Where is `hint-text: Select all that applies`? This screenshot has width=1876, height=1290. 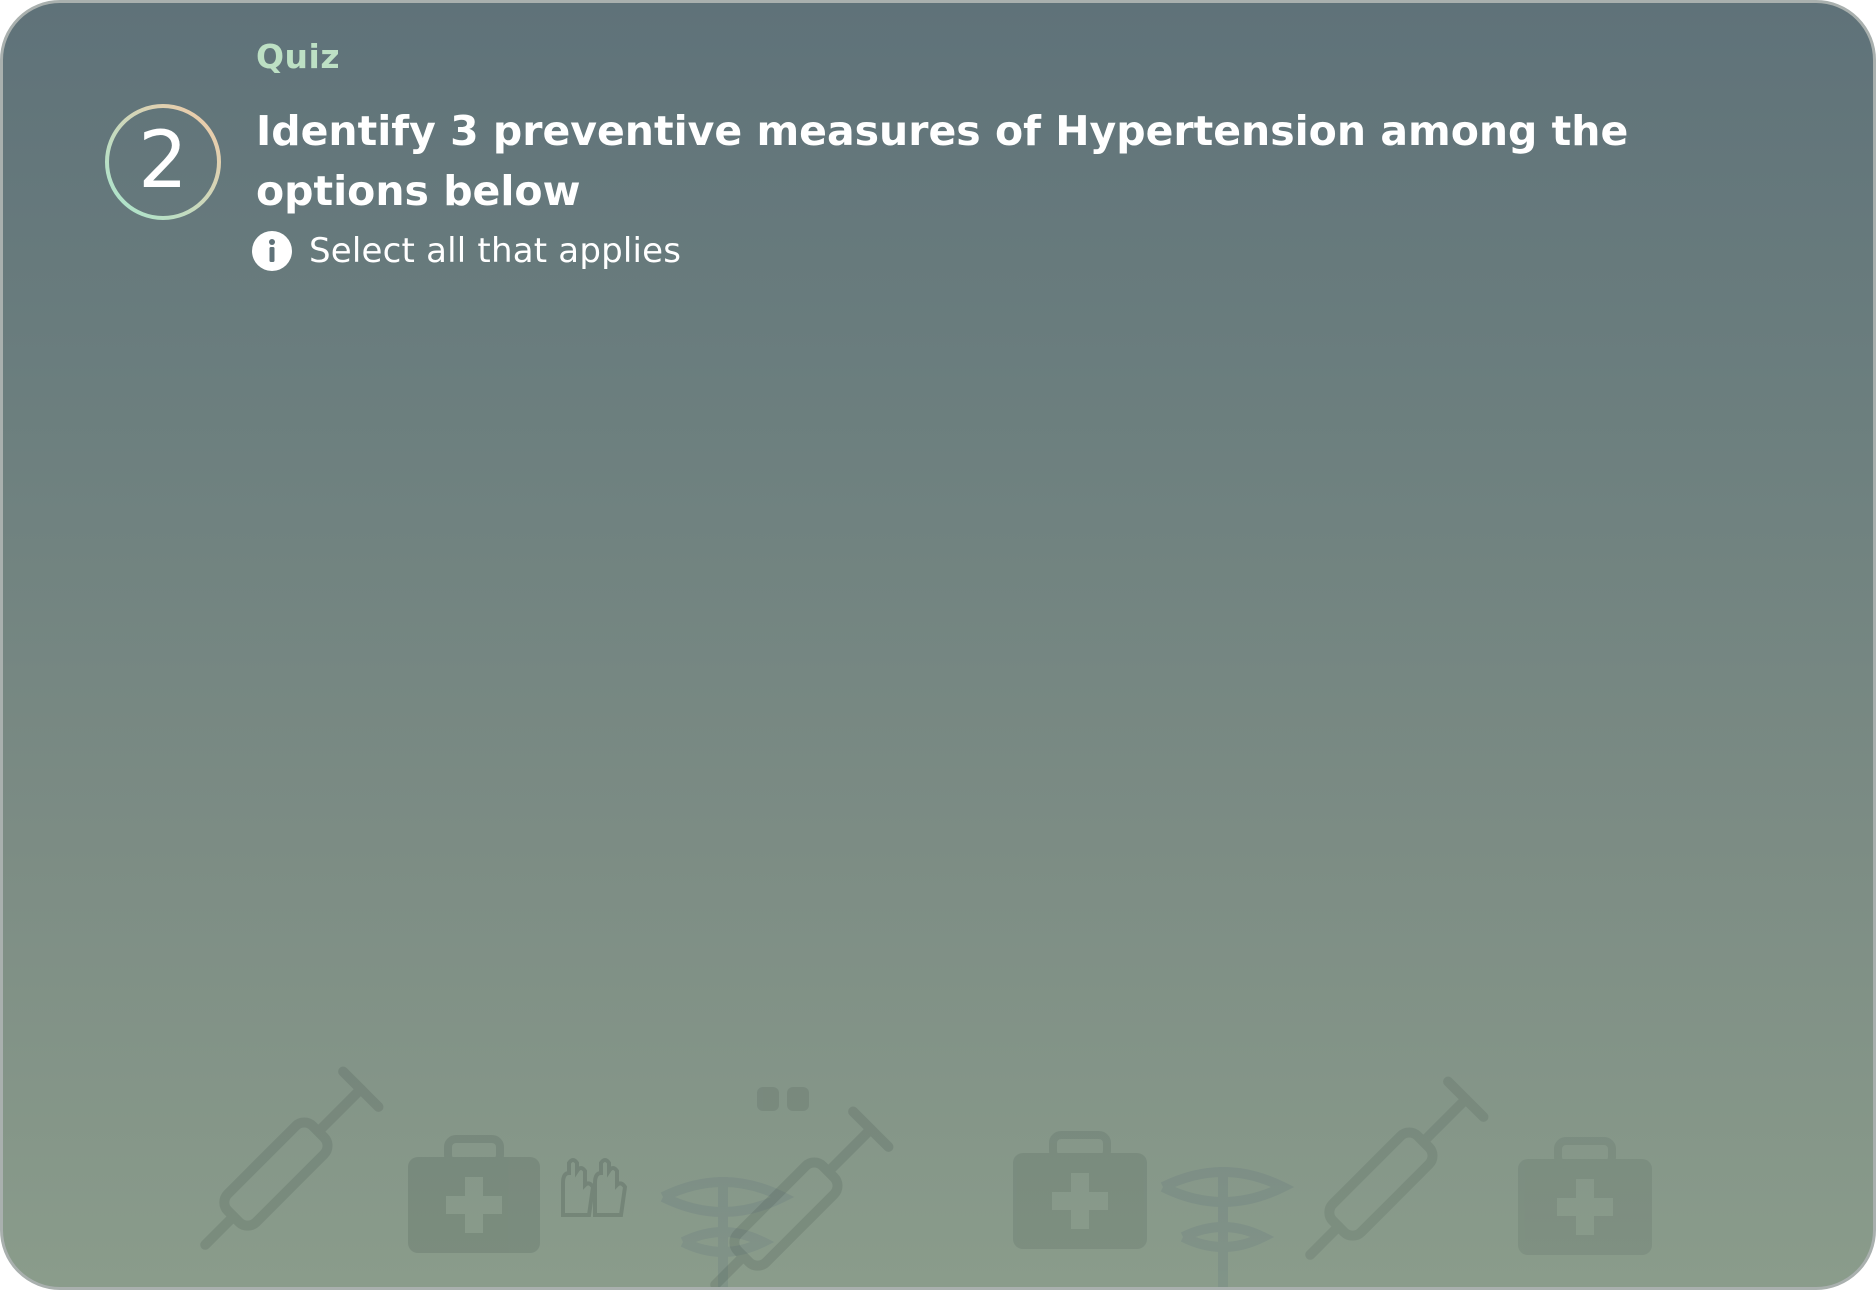
hint-text: Select all that applies is located at coordinates (495, 251).